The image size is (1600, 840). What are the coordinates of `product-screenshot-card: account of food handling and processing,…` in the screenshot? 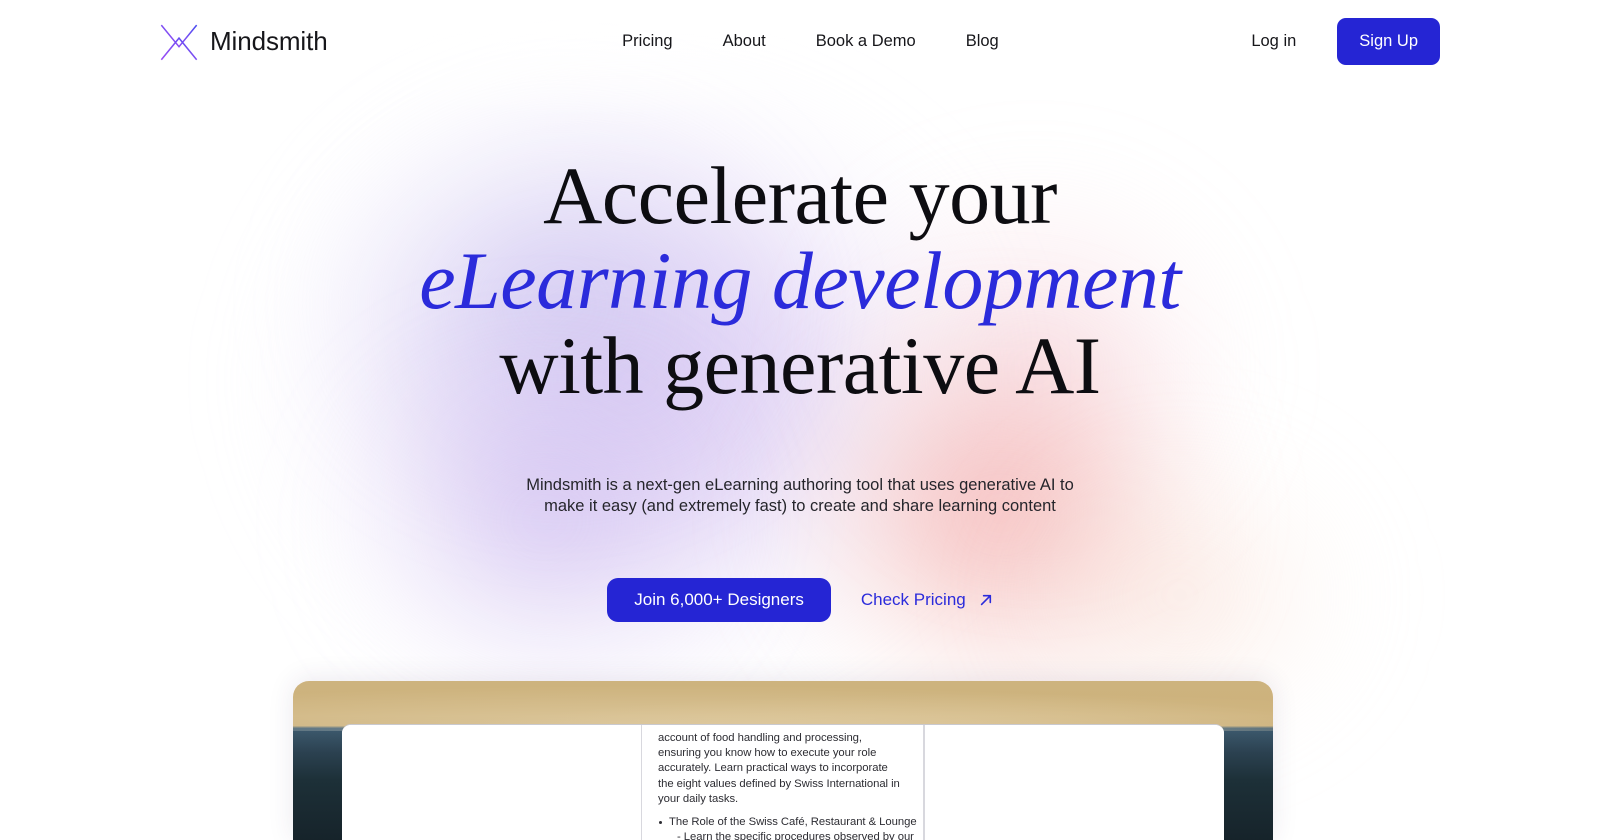 It's located at (783, 760).